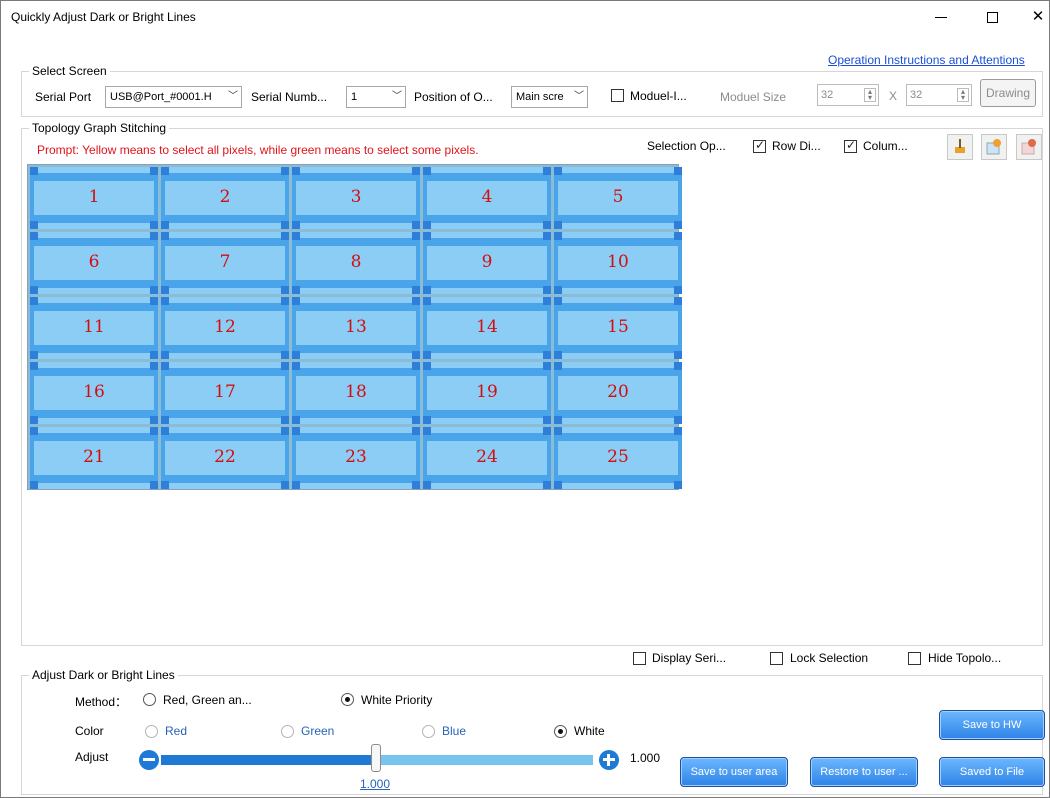 The height and width of the screenshot is (798, 1050). What do you see at coordinates (356, 393) in the screenshot?
I see `topology-cell: 18` at bounding box center [356, 393].